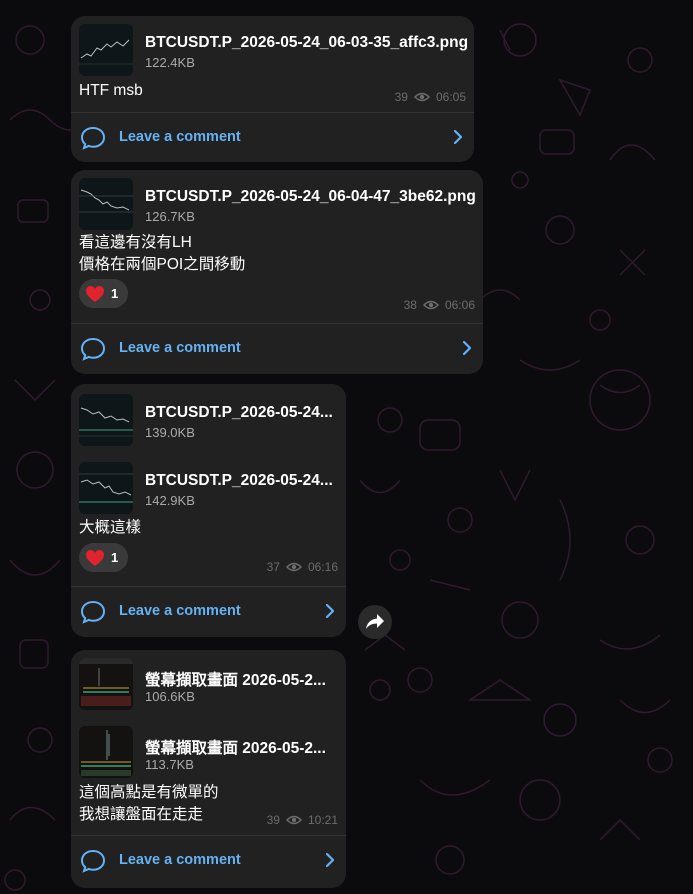 The width and height of the screenshot is (693, 894). I want to click on file-attachment: 螢幕擷取畫面 2026-05-2... 113.7KB, so click(208, 753).